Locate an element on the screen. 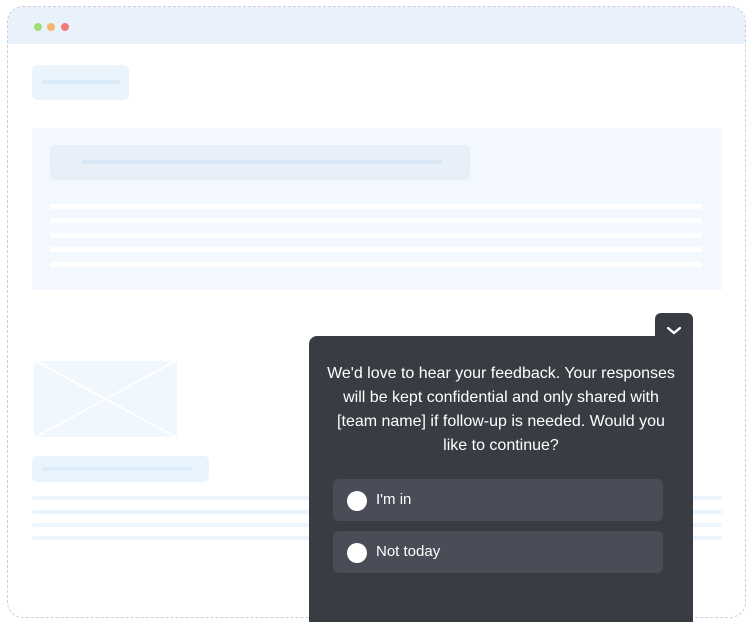 This screenshot has width=751, height=622. chevron-down-icon is located at coordinates (674, 331).